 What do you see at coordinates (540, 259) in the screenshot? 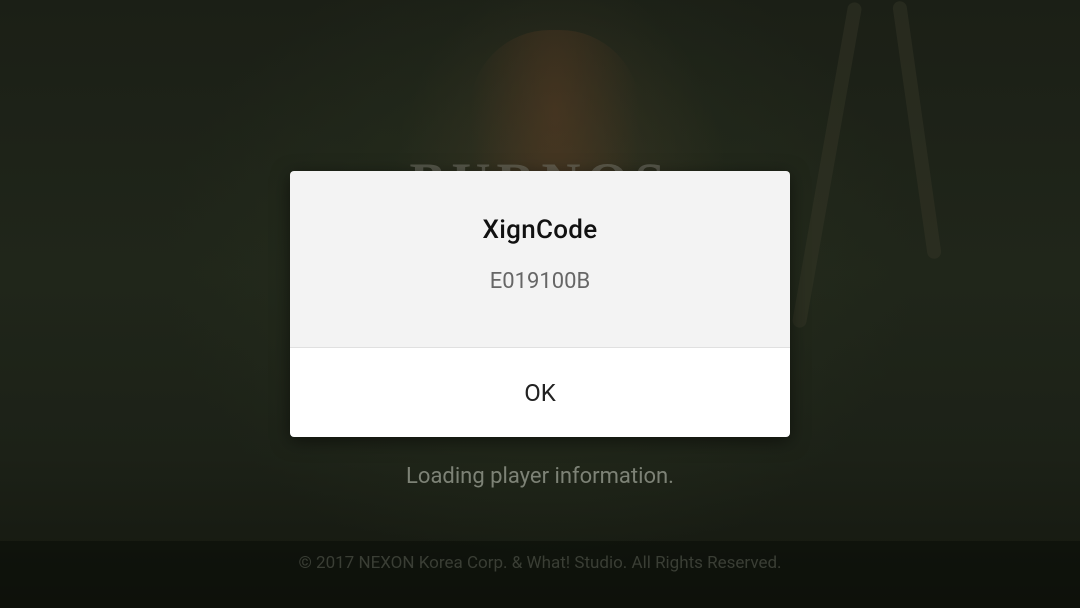
I see `dialog-body: XignCode E019100B` at bounding box center [540, 259].